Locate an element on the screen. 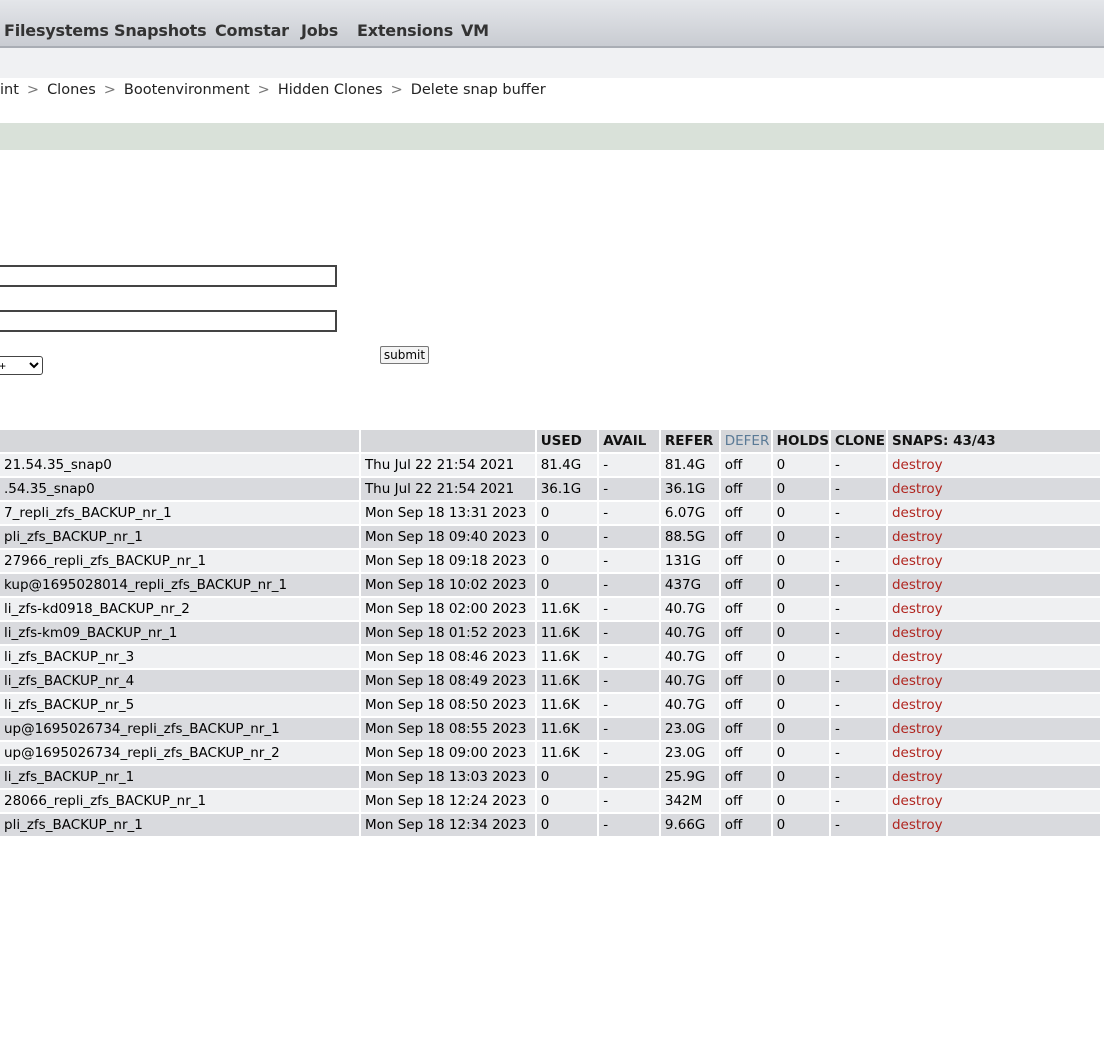 The height and width of the screenshot is (1049, 1104). nav-vm: VM is located at coordinates (475, 30).